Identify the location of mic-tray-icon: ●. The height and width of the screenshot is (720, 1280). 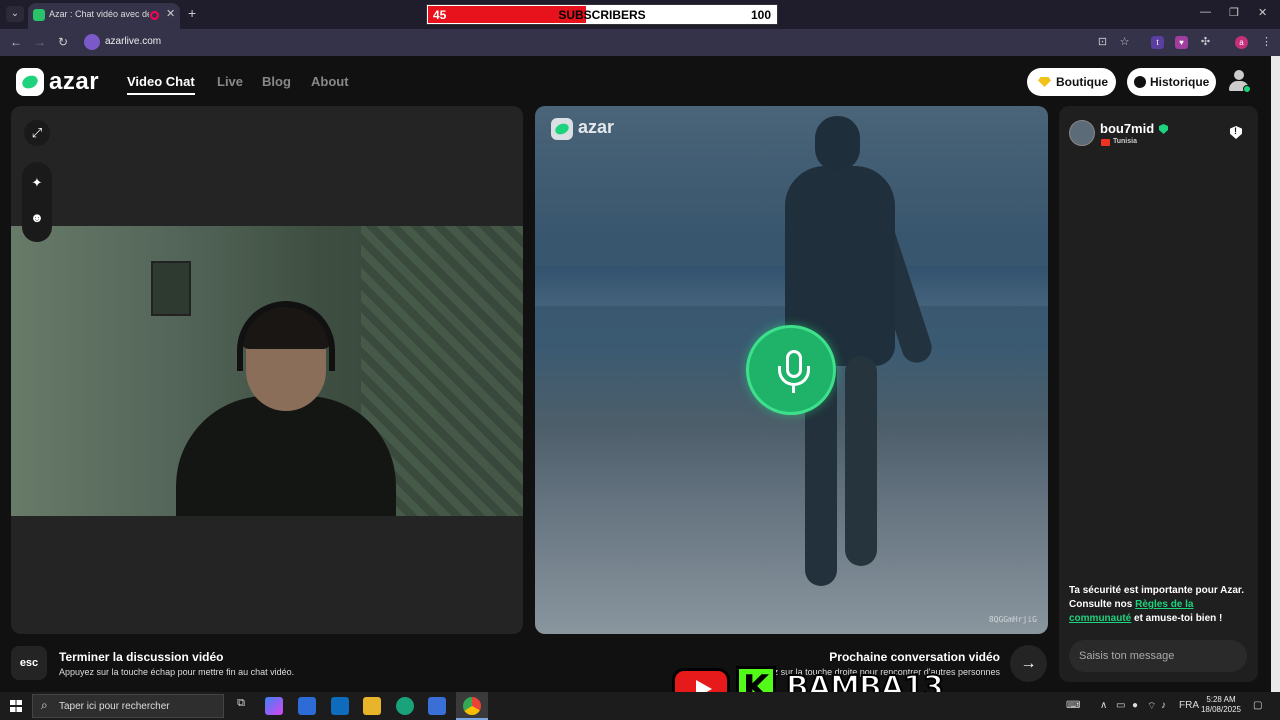
(1135, 705).